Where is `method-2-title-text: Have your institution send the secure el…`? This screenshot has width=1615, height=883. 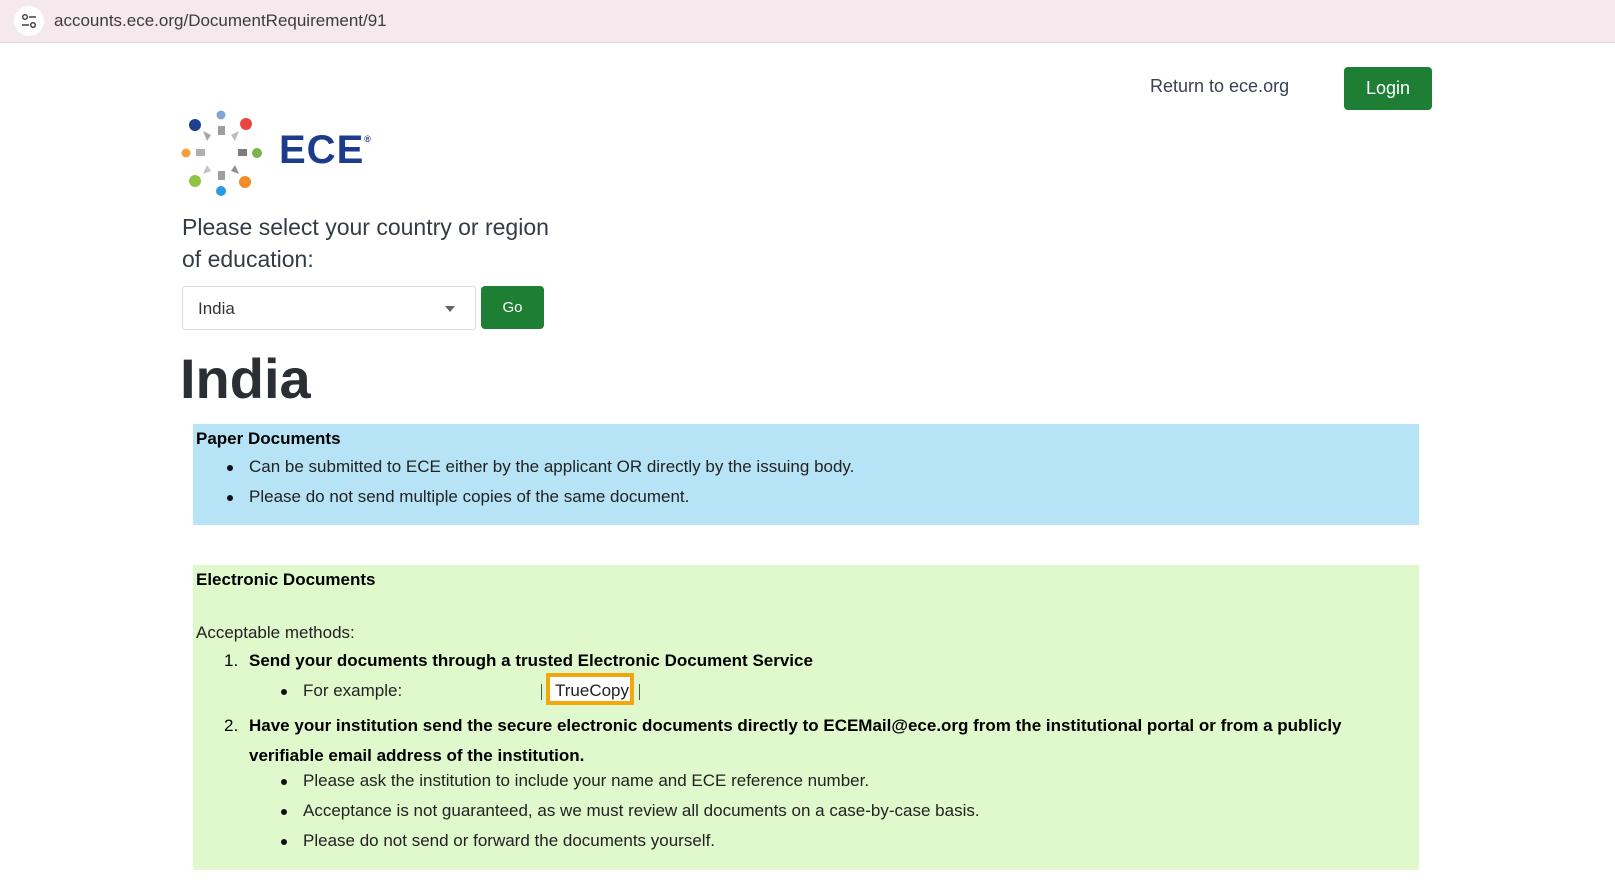 method-2-title-text: Have your institution send the secure el… is located at coordinates (795, 740).